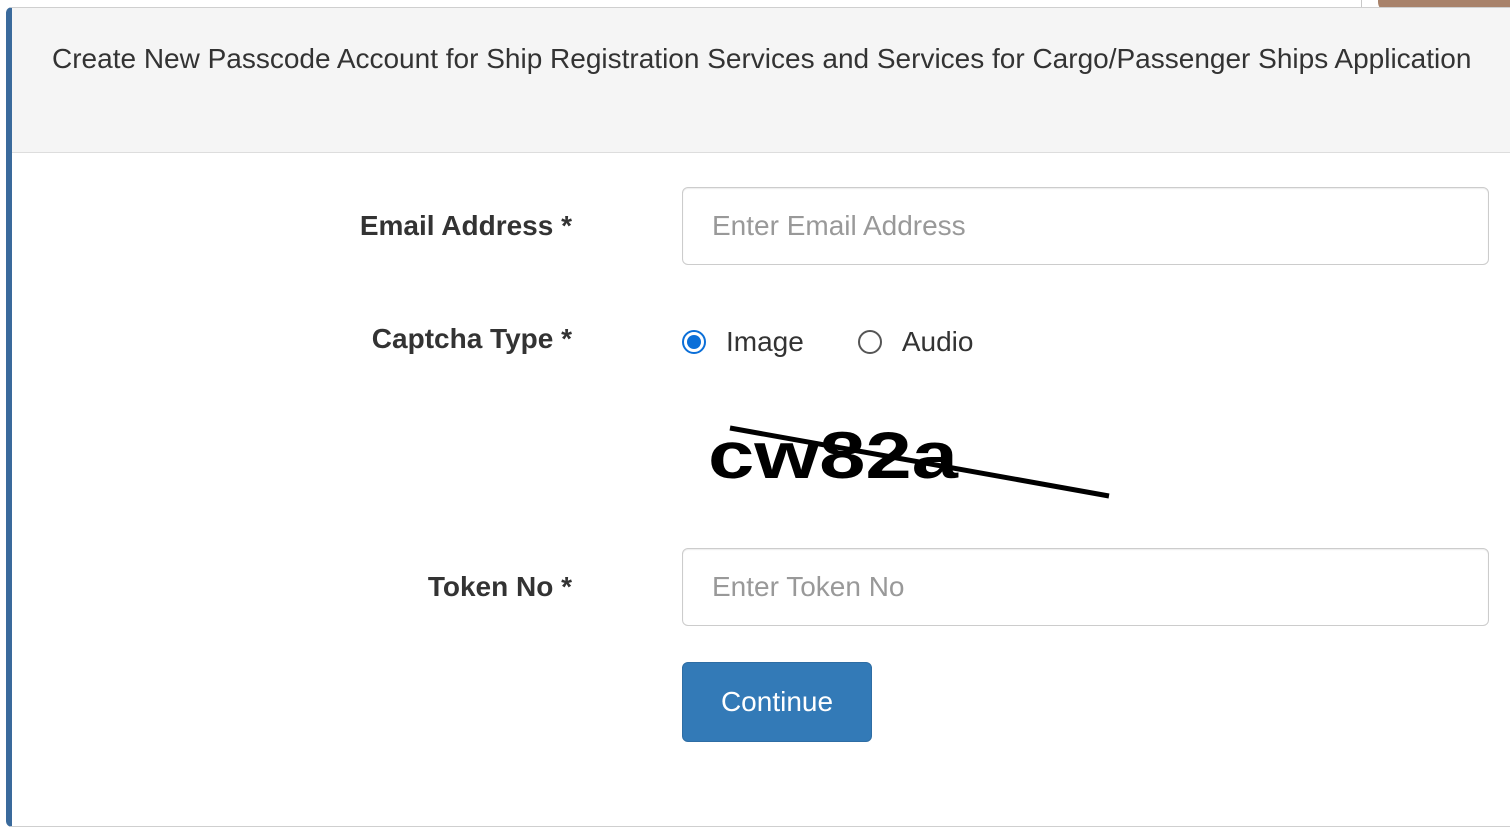 Image resolution: width=1510 pixels, height=827 pixels. I want to click on continue-button: Continue, so click(777, 702).